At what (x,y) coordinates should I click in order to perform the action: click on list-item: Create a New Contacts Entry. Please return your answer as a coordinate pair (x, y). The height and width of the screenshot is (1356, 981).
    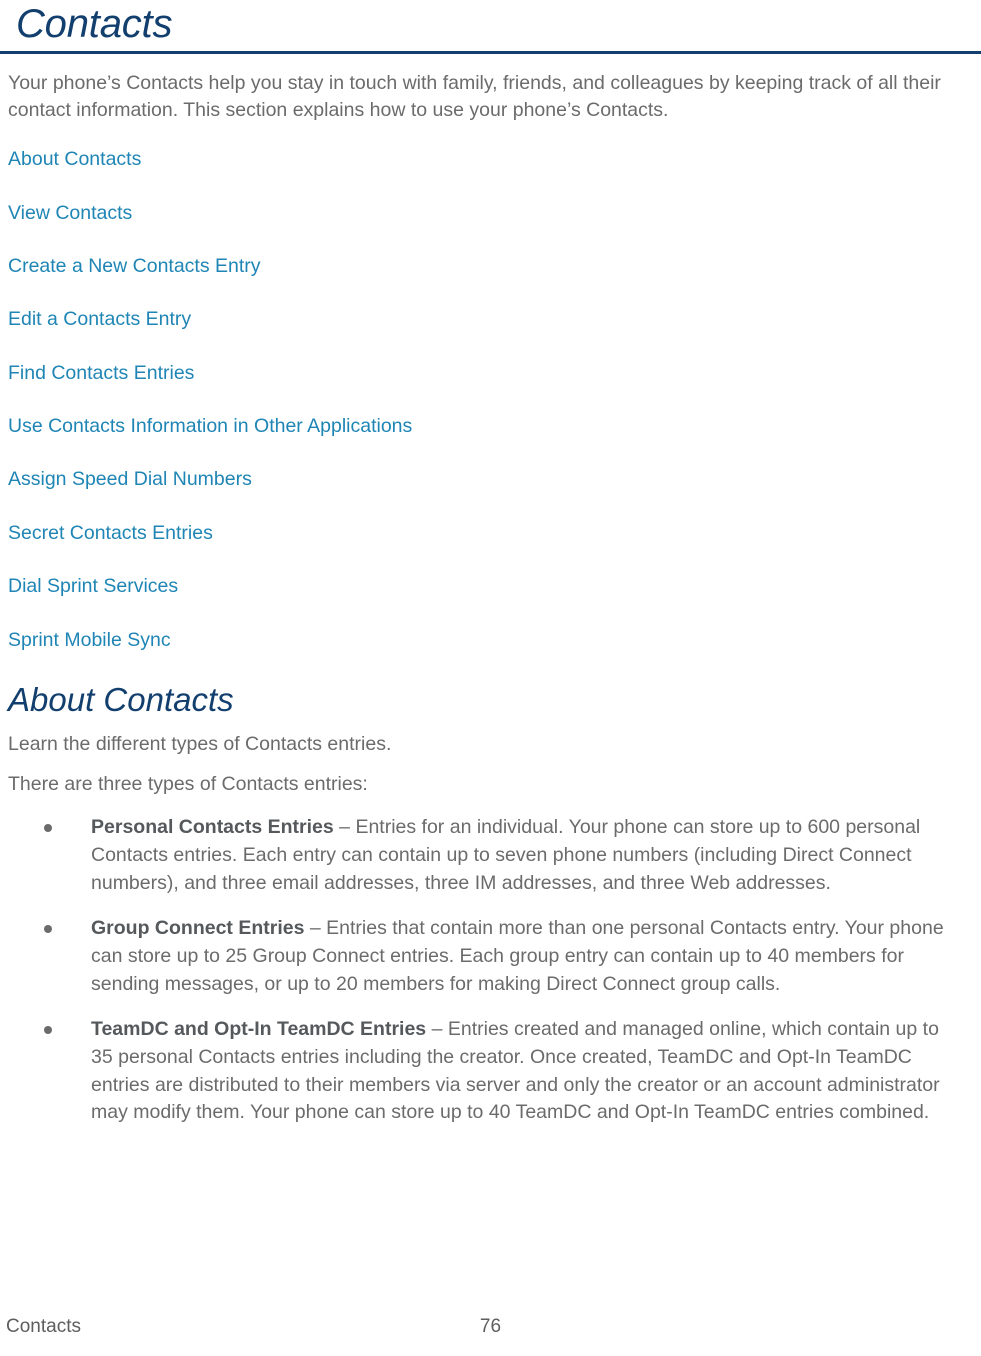
    Looking at the image, I should click on (476, 266).